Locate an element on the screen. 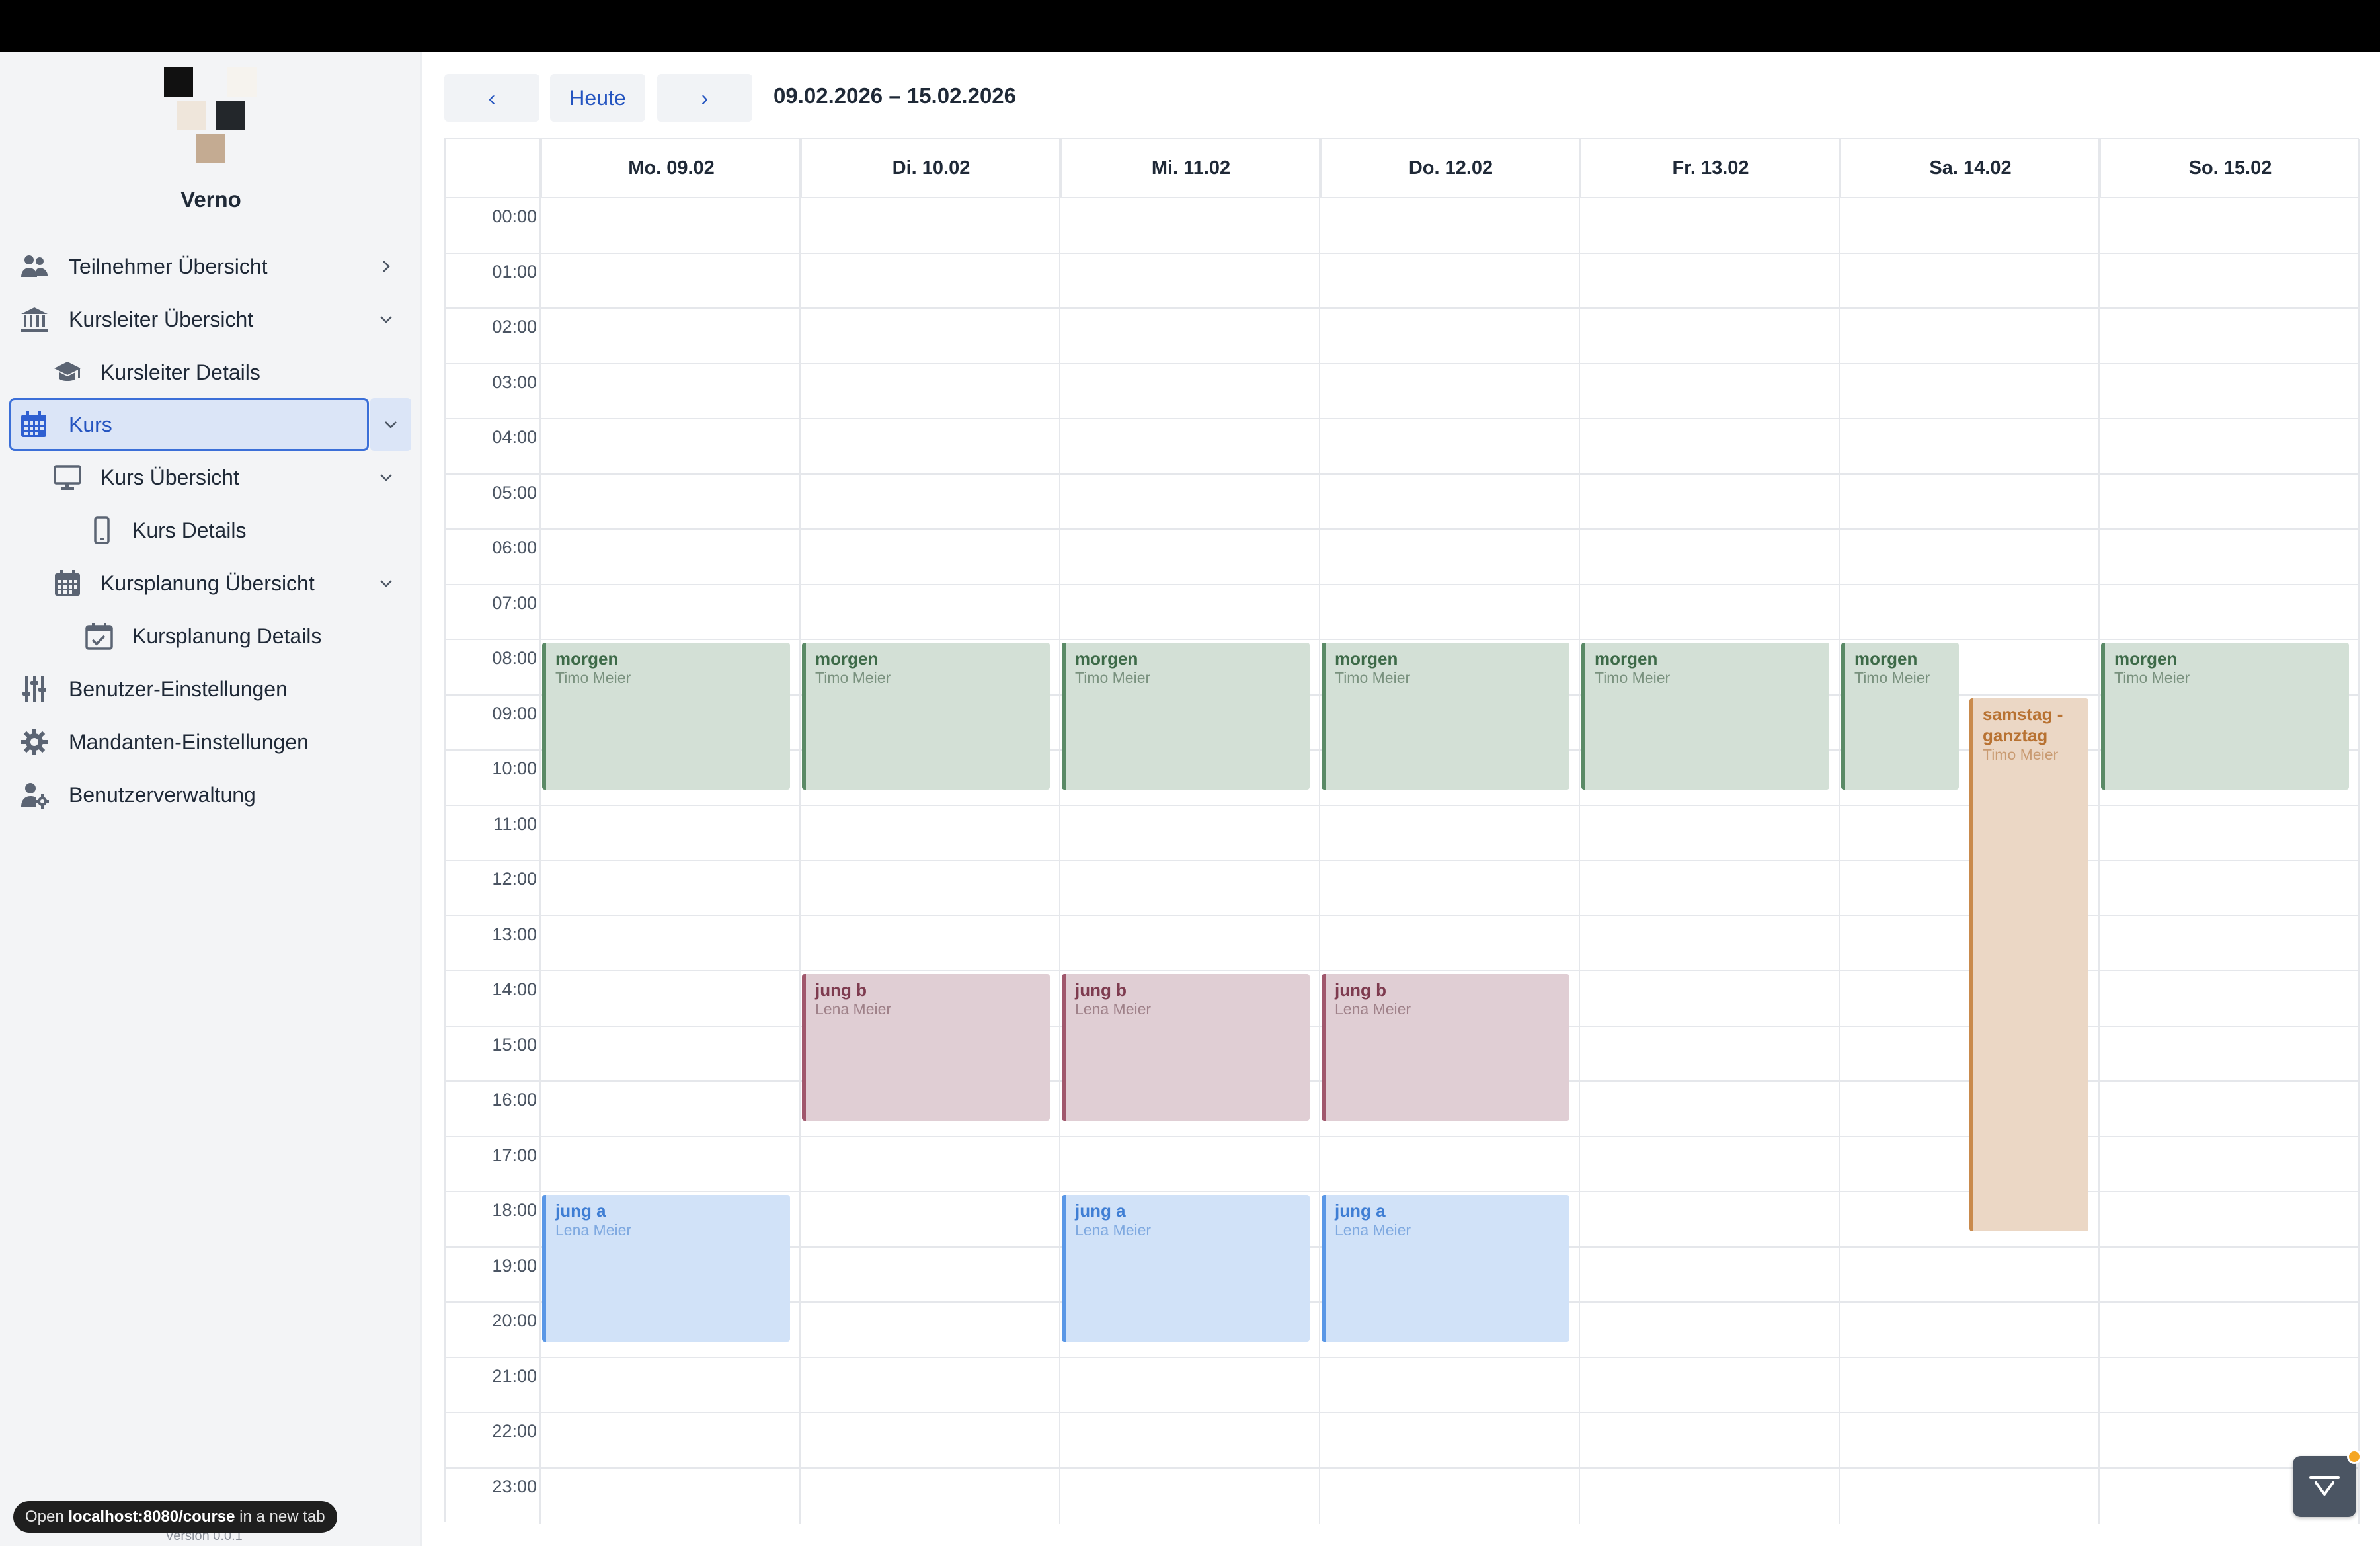 The image size is (2380, 1546). user-cog-icon is located at coordinates (34, 795).